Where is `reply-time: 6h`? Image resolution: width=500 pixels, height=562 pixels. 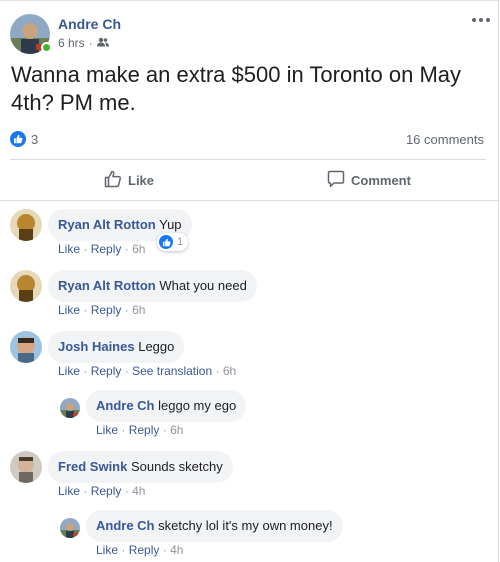 reply-time: 6h is located at coordinates (176, 430).